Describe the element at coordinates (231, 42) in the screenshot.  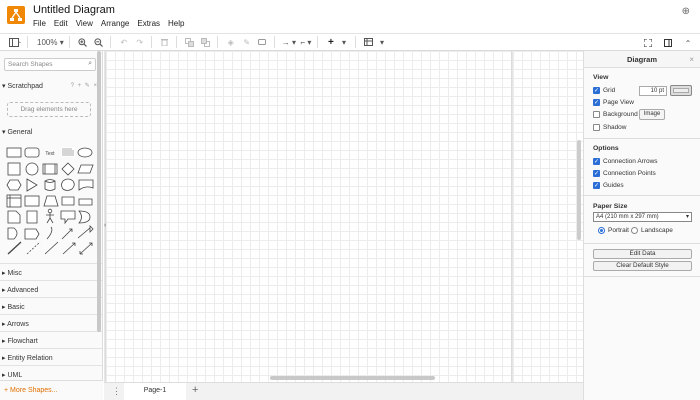
I see `fill-color-icon: ◈` at that location.